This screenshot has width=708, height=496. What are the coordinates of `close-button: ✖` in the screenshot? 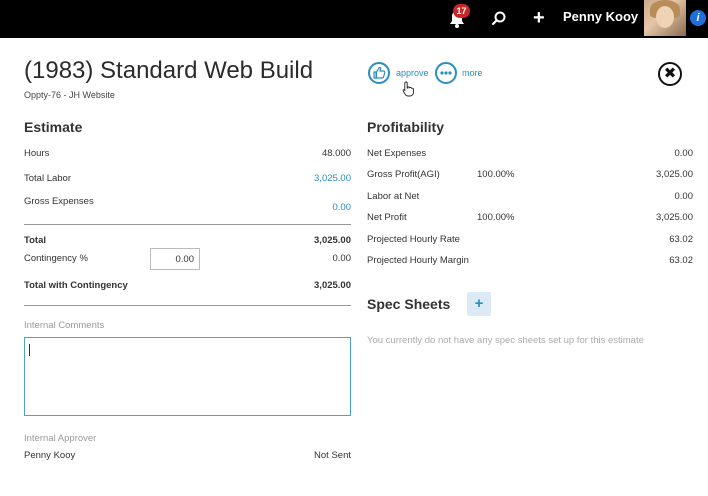 It's located at (670, 74).